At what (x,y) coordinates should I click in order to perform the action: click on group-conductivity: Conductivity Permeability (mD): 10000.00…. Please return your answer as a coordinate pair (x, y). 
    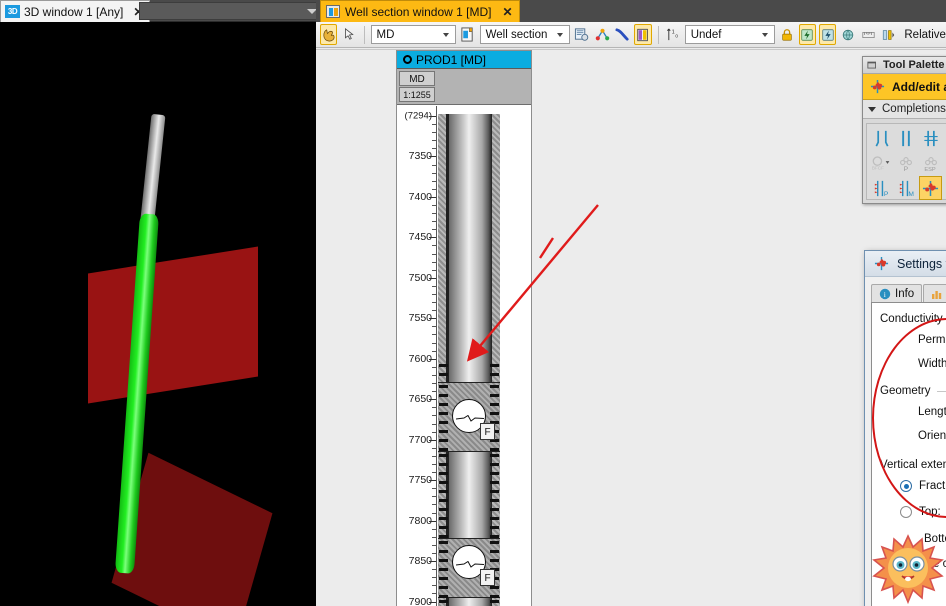
    Looking at the image, I should click on (913, 344).